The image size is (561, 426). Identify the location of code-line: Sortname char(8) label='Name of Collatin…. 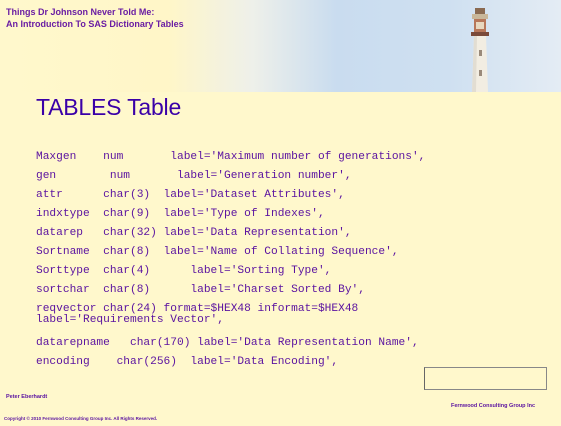
(217, 252).